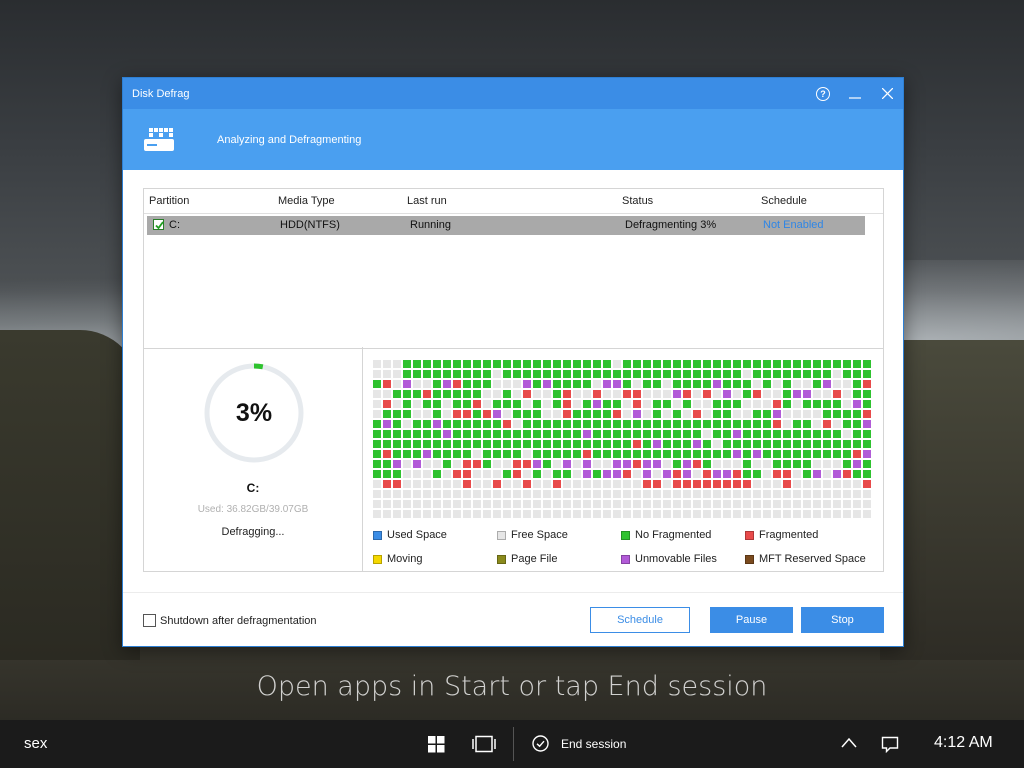  Describe the element at coordinates (513, 744) in the screenshot. I see `taskbar-separator` at that location.